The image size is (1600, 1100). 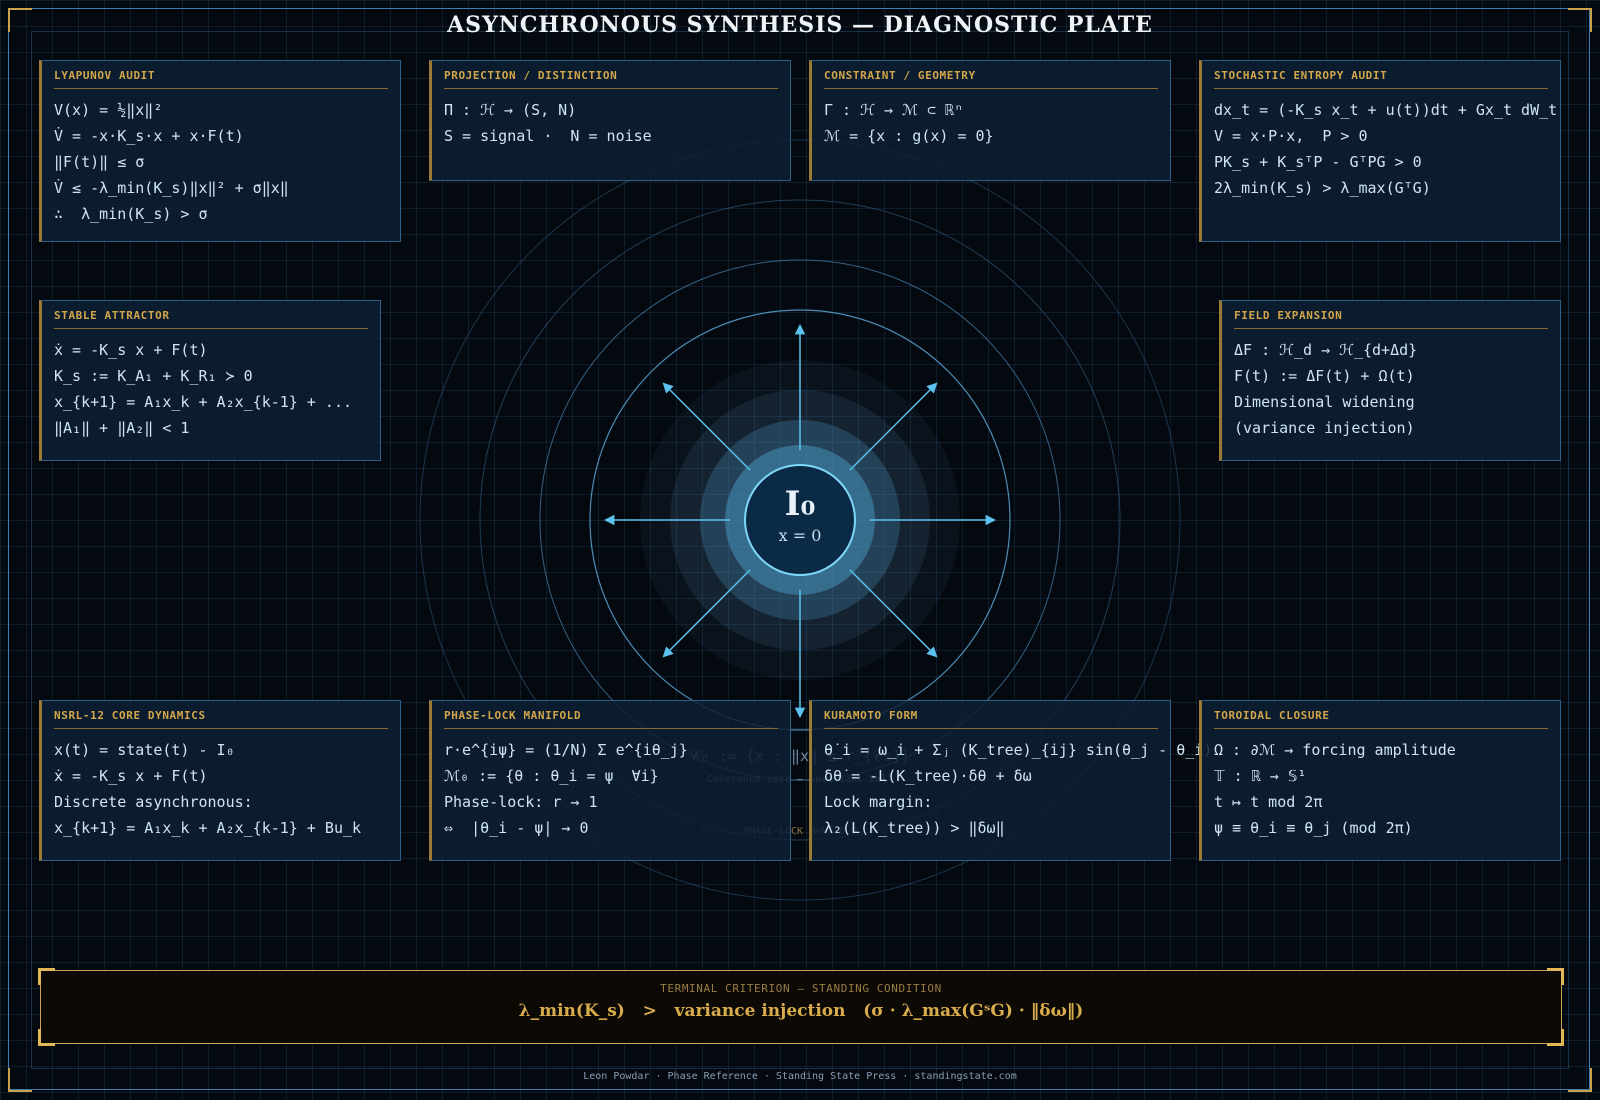 What do you see at coordinates (1324, 376) in the screenshot?
I see `formula-line: F(t) := ΔF(t) + Ω(t)` at bounding box center [1324, 376].